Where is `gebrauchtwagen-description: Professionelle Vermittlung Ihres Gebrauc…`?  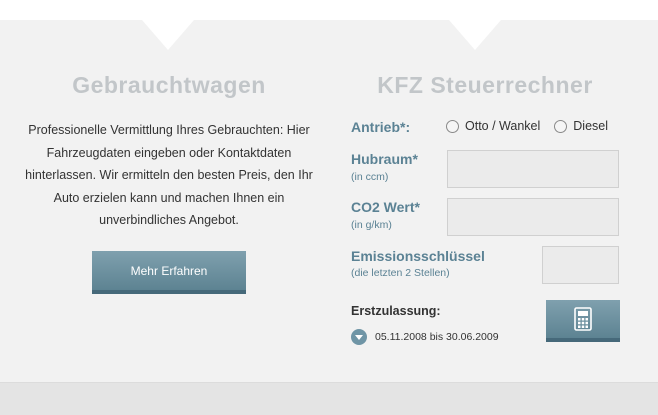 gebrauchtwagen-description: Professionelle Vermittlung Ihres Gebrauc… is located at coordinates (169, 175).